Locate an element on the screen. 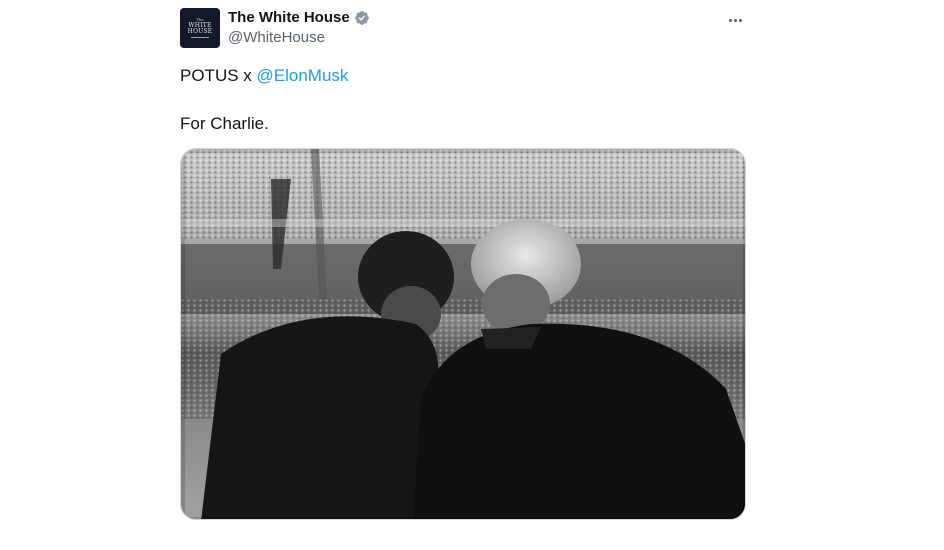  display-name: The White House is located at coordinates (289, 17).